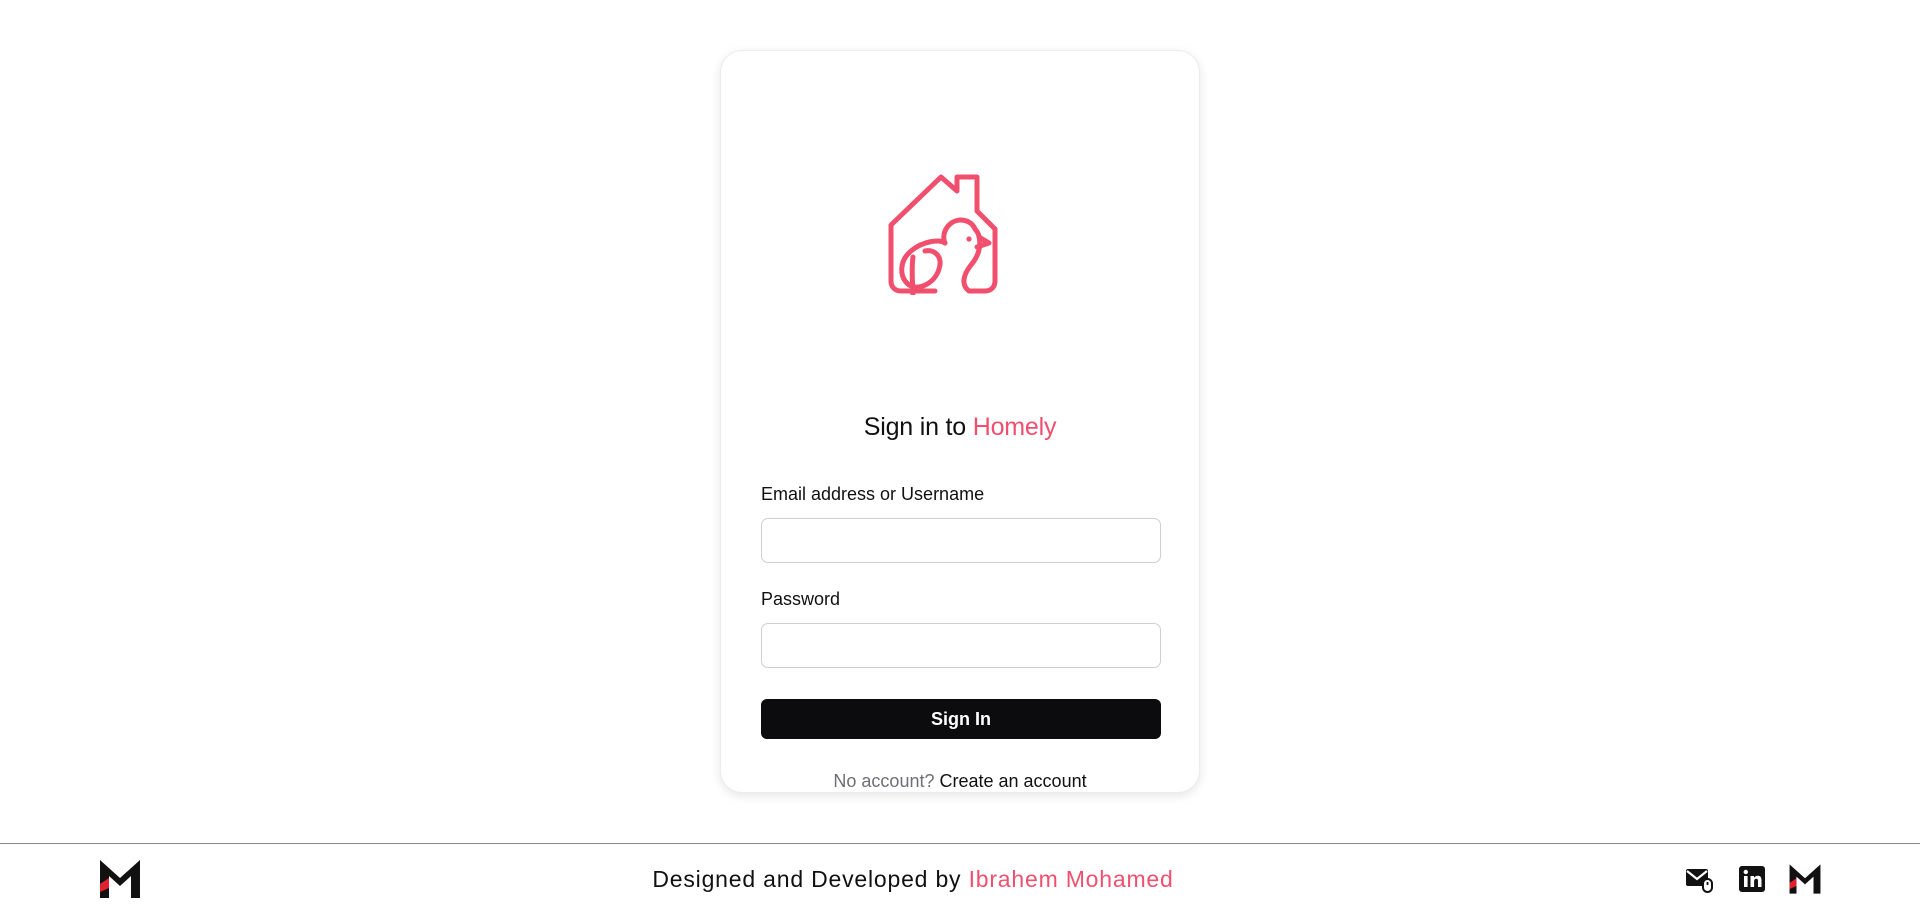  I want to click on credit-prefix: Designed and Developed by, so click(810, 879).